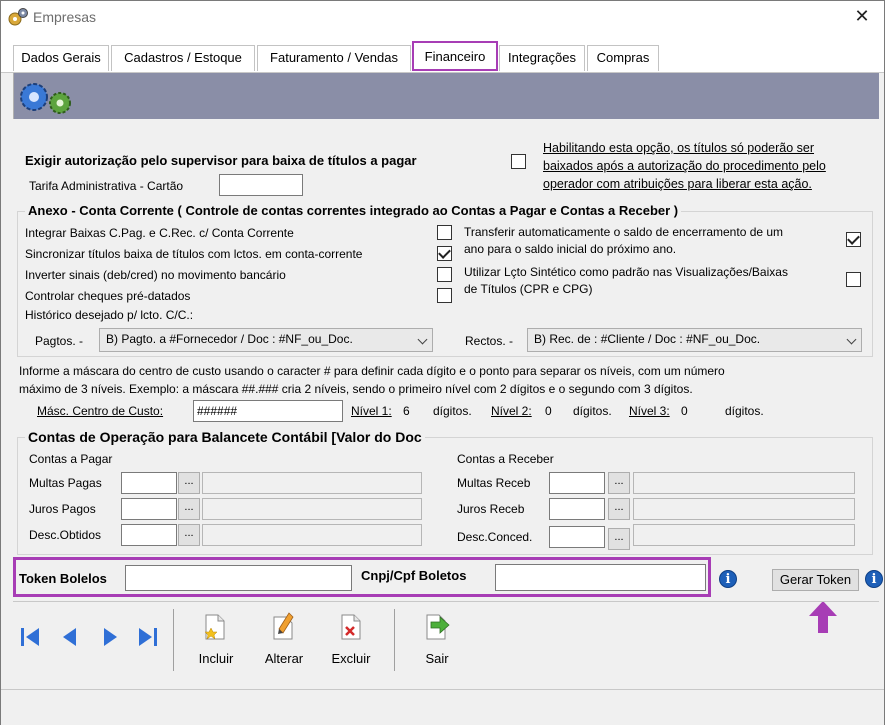 This screenshot has width=885, height=725. What do you see at coordinates (815, 580) in the screenshot?
I see `gerar-token-button: Gerar Token` at bounding box center [815, 580].